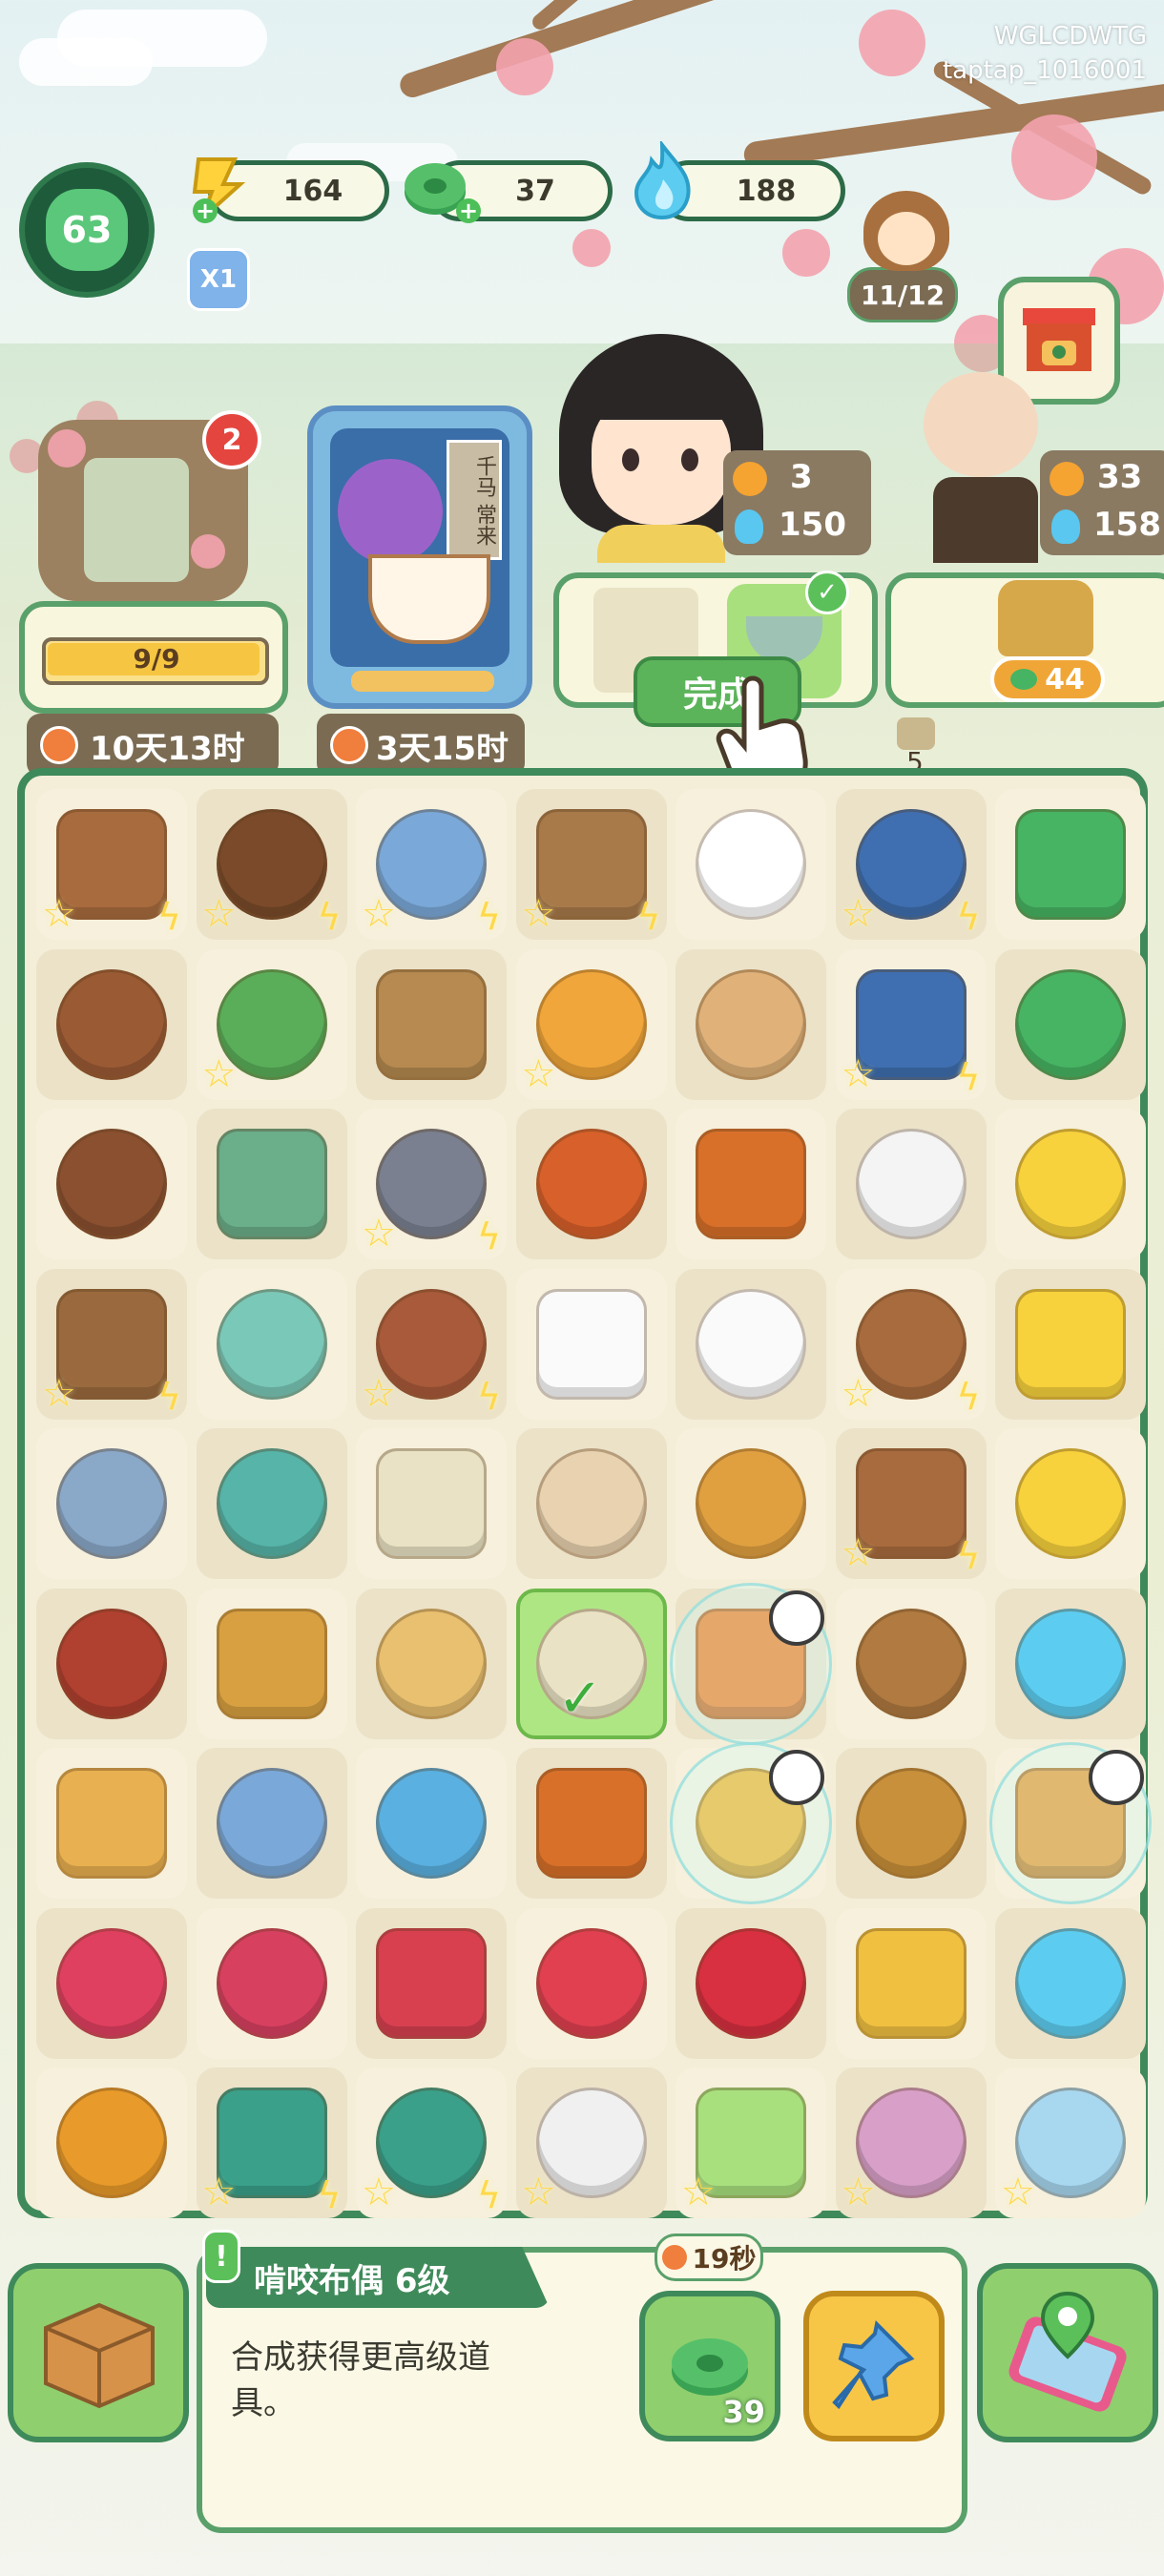  Describe the element at coordinates (796, 1617) in the screenshot. I see `timer-icon` at that location.